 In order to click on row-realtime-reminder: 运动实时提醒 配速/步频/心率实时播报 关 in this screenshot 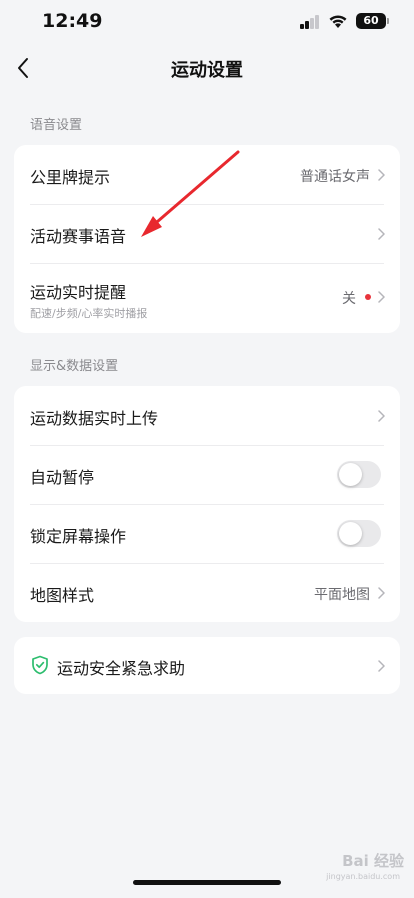, I will do `click(207, 298)`.